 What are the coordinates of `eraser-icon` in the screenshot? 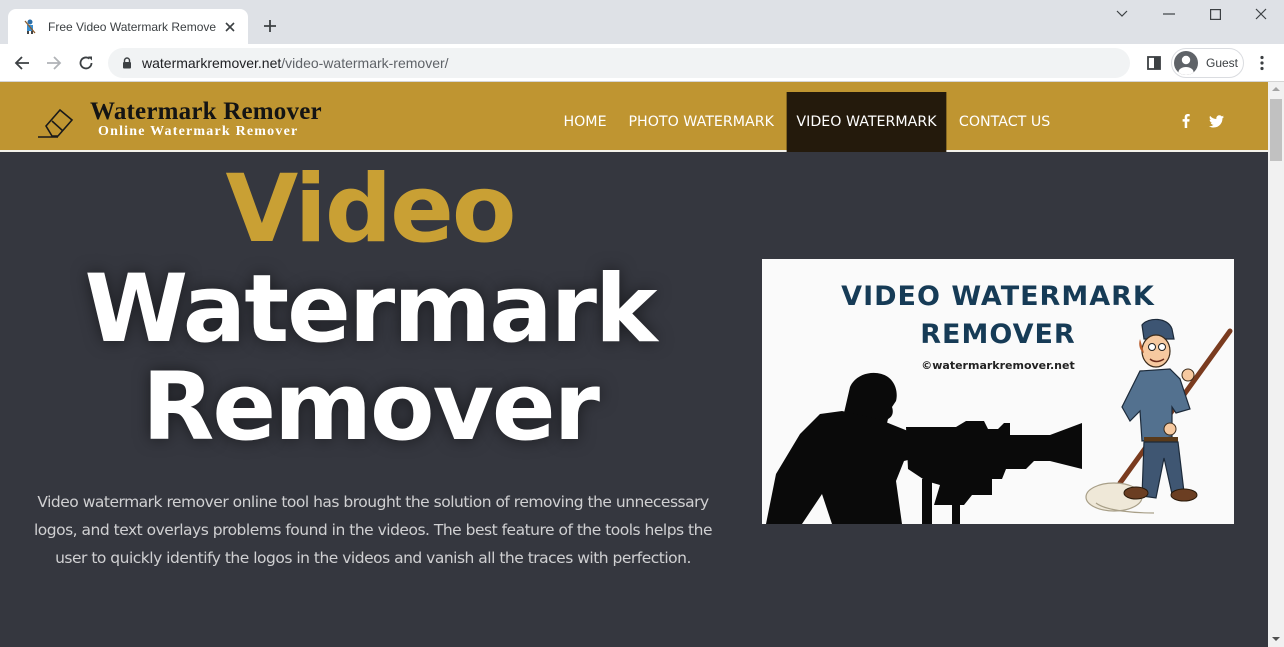 It's located at (56, 120).